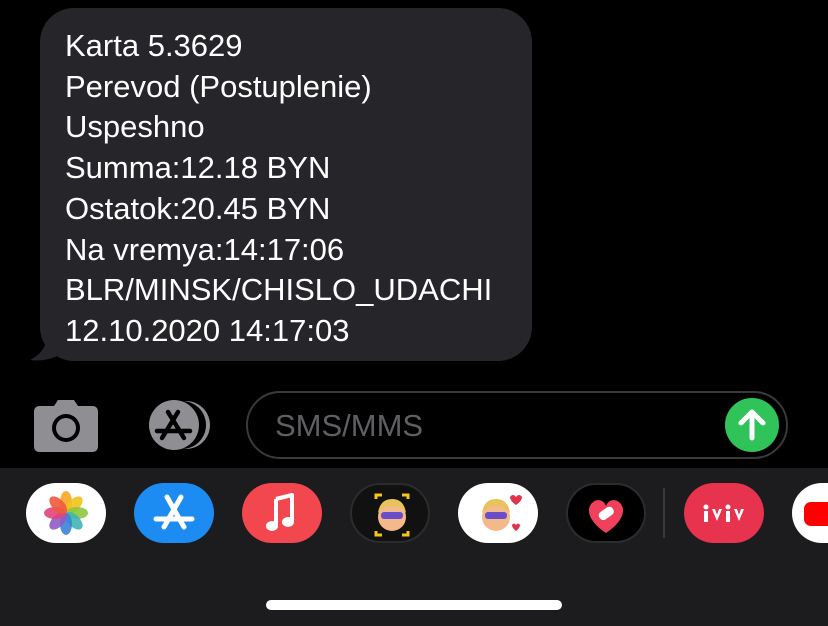 This screenshot has height=626, width=828. I want to click on app-store-app, so click(174, 513).